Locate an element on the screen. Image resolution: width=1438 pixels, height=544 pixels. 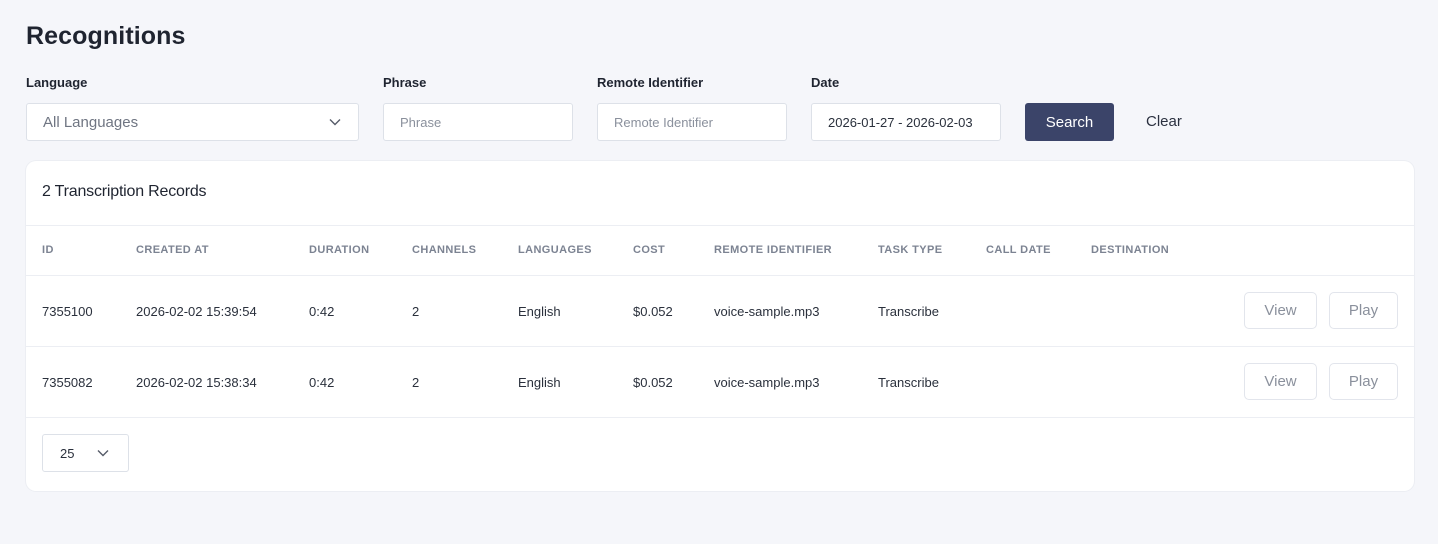
language-select: All Languages is located at coordinates (192, 122).